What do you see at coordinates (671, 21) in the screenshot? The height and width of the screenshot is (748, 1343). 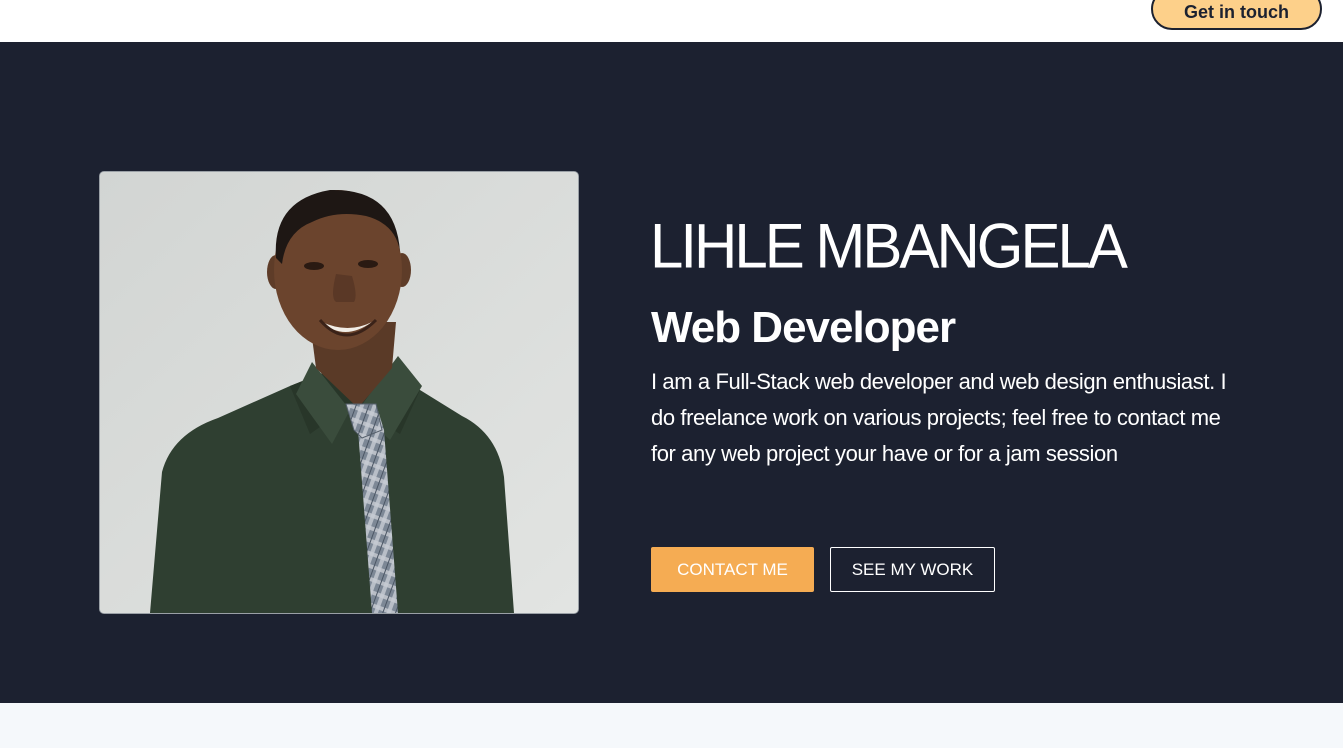 I see `top-nav-bar: Get in touch` at bounding box center [671, 21].